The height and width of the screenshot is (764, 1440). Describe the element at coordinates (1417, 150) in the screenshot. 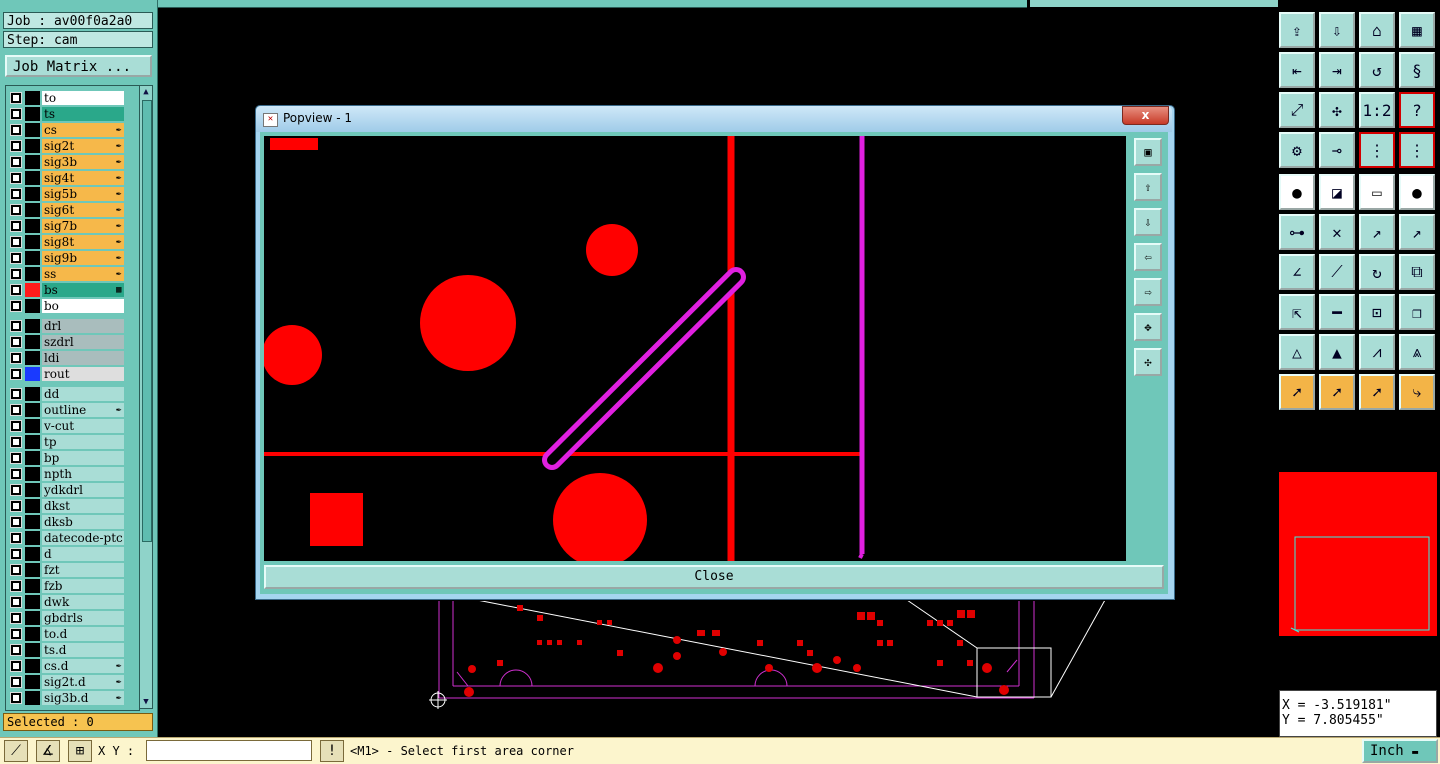

I see `stack2-icon: ⋮` at that location.